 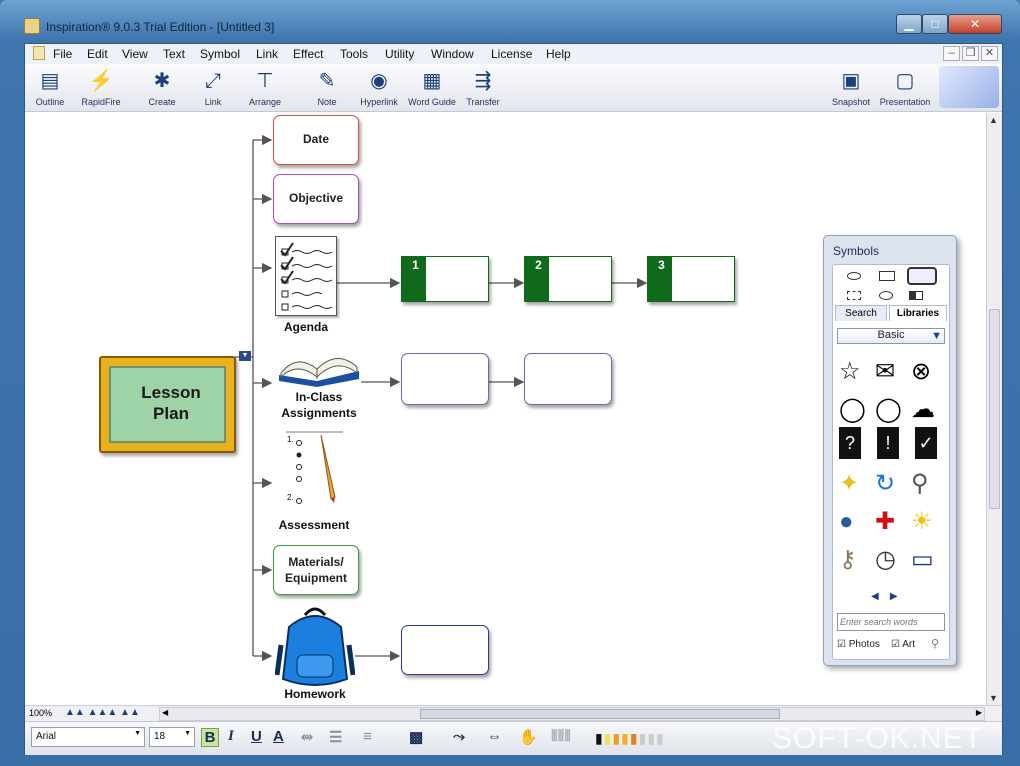 What do you see at coordinates (888, 443) in the screenshot?
I see `exclamation-card-icon: !` at bounding box center [888, 443].